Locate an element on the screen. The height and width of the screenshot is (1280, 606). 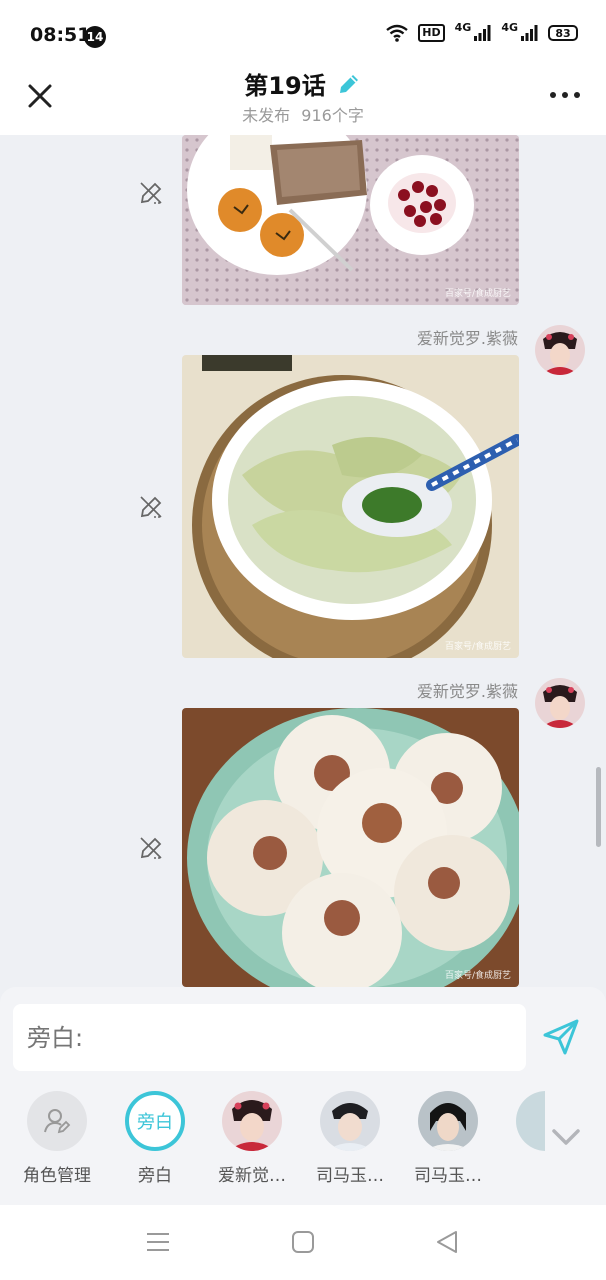
buns-image is located at coordinates (350, 847).